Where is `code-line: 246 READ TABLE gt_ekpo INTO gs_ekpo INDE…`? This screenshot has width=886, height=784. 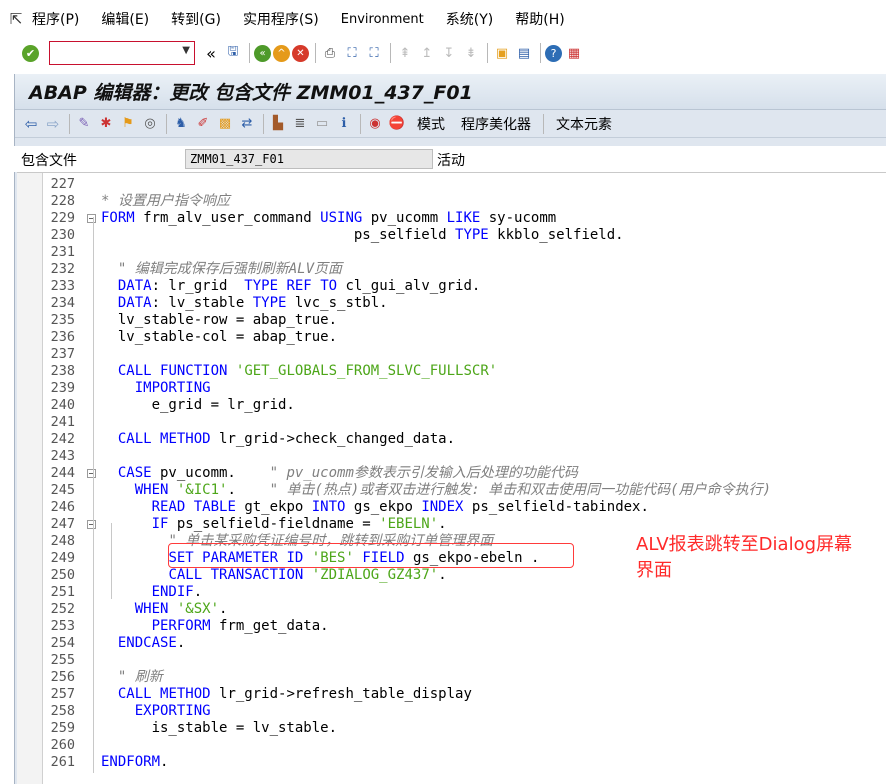 code-line: 246 READ TABLE gt_ekpo INTO gs_ekpo INDE… is located at coordinates (464, 507).